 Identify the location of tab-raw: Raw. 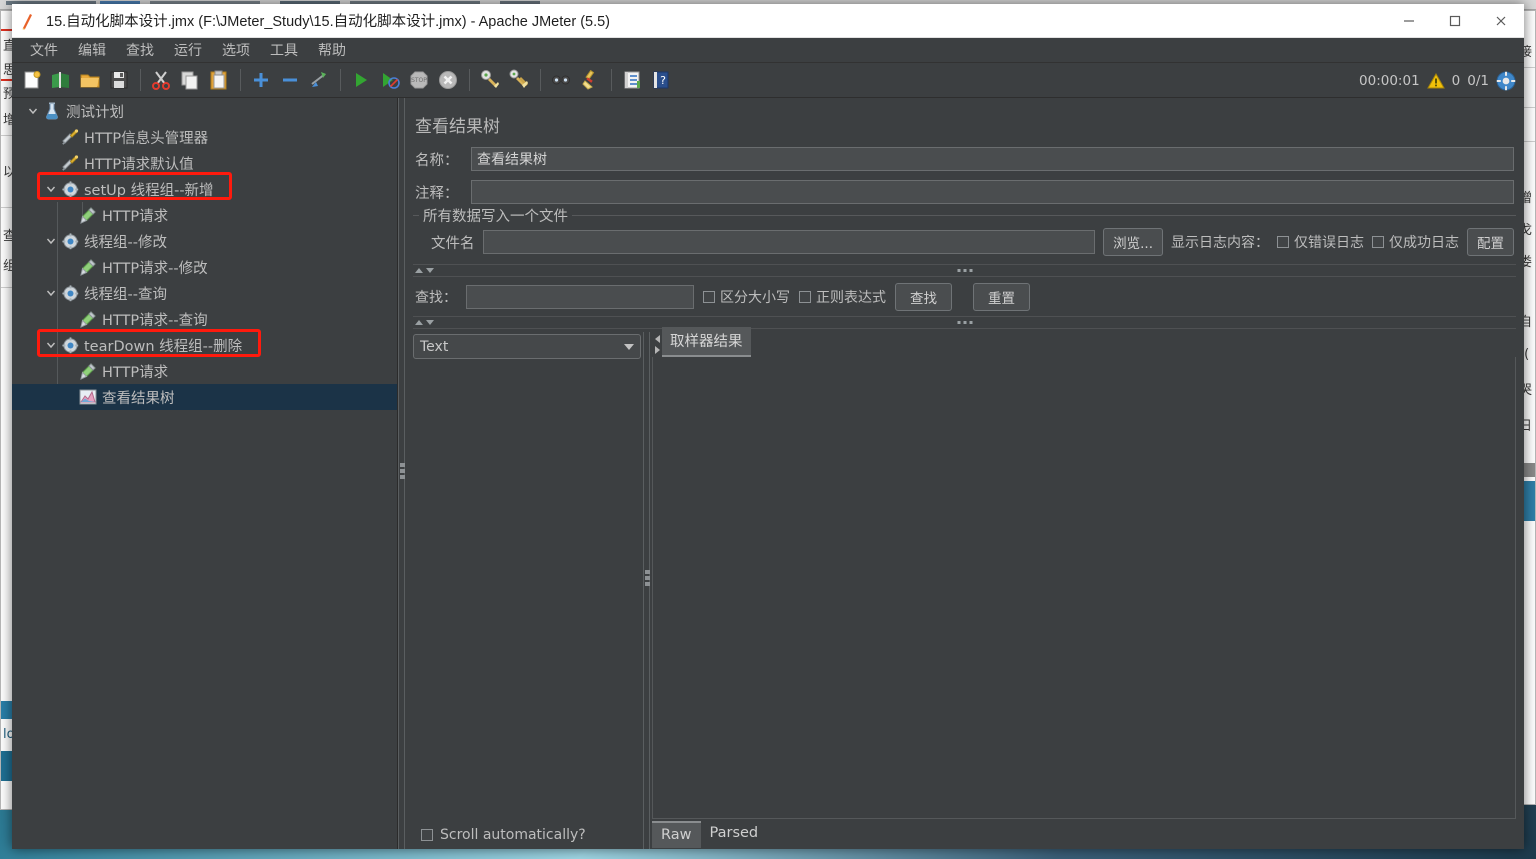
(676, 834).